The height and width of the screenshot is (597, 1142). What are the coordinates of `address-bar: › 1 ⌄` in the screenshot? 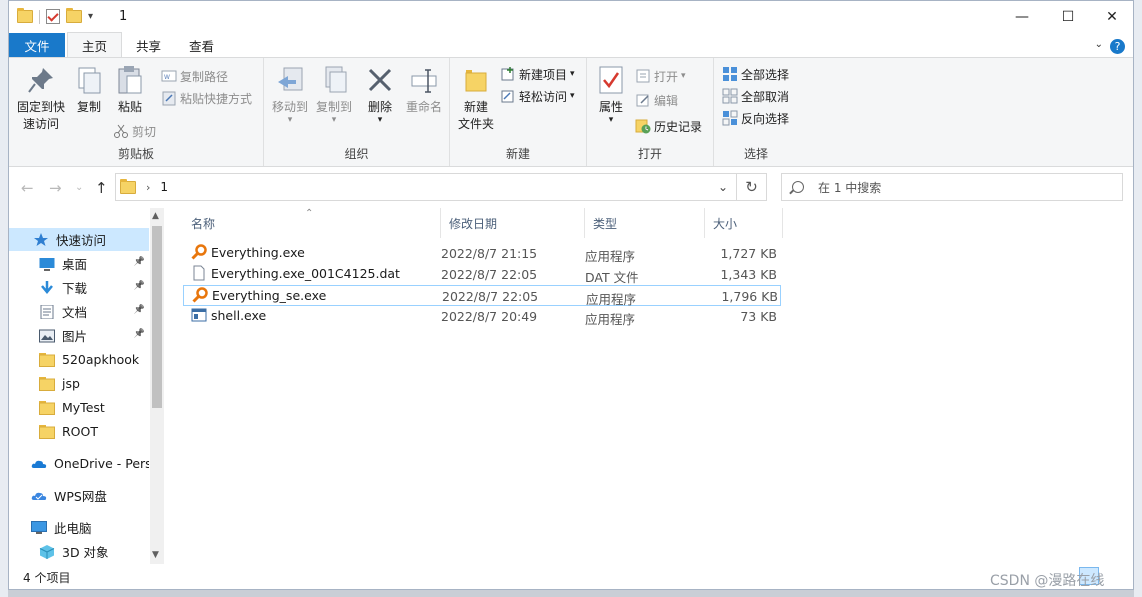 It's located at (426, 187).